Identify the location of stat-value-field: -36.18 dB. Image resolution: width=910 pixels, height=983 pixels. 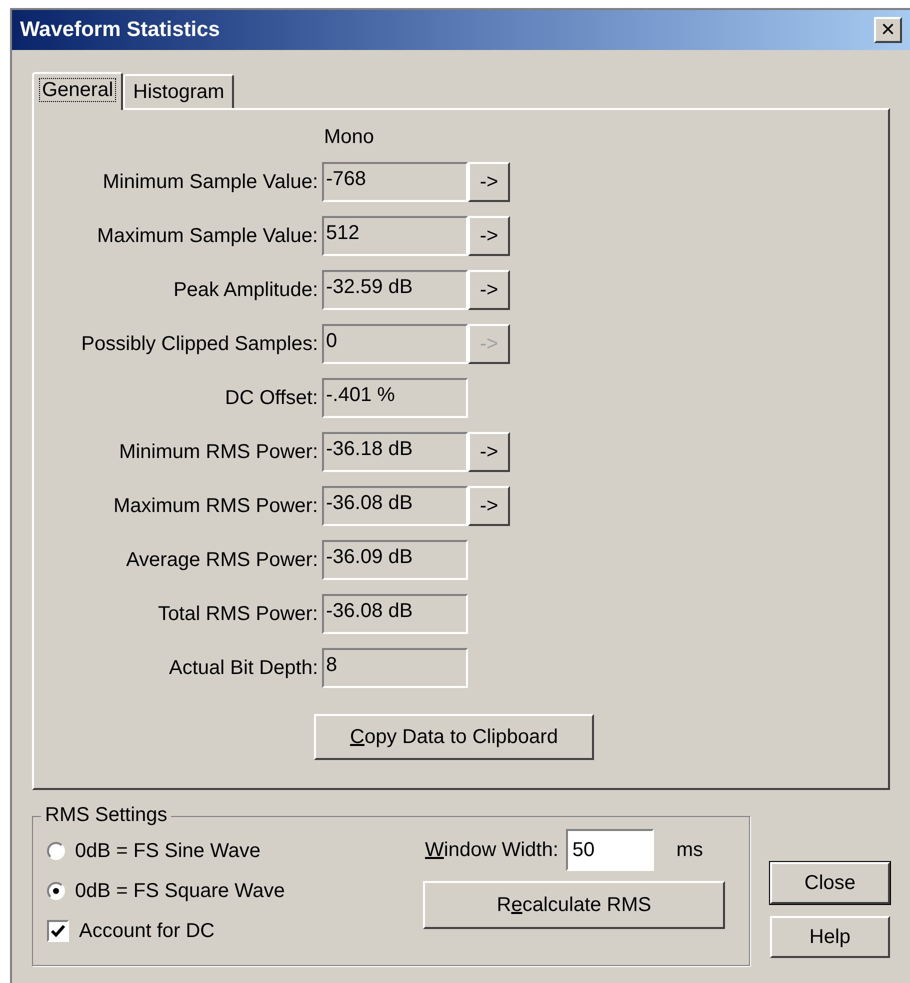
(395, 452).